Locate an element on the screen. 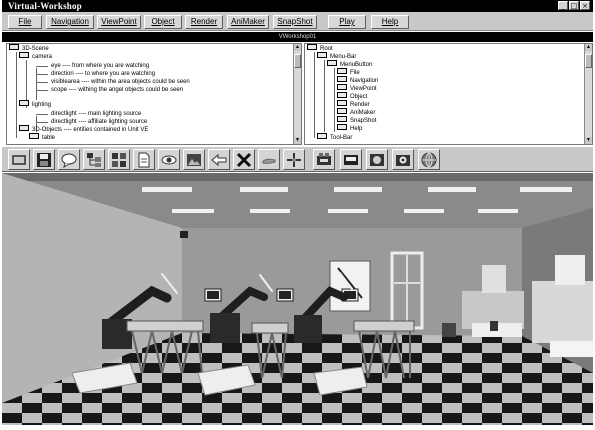 This screenshot has height=430, width=595. scene-icon is located at coordinates (19, 160).